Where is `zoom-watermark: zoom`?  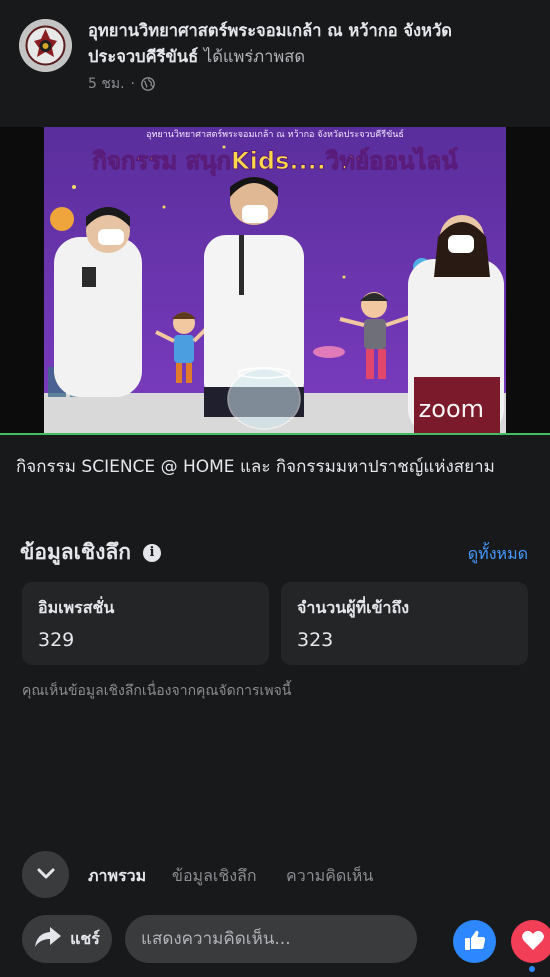 zoom-watermark: zoom is located at coordinates (451, 409).